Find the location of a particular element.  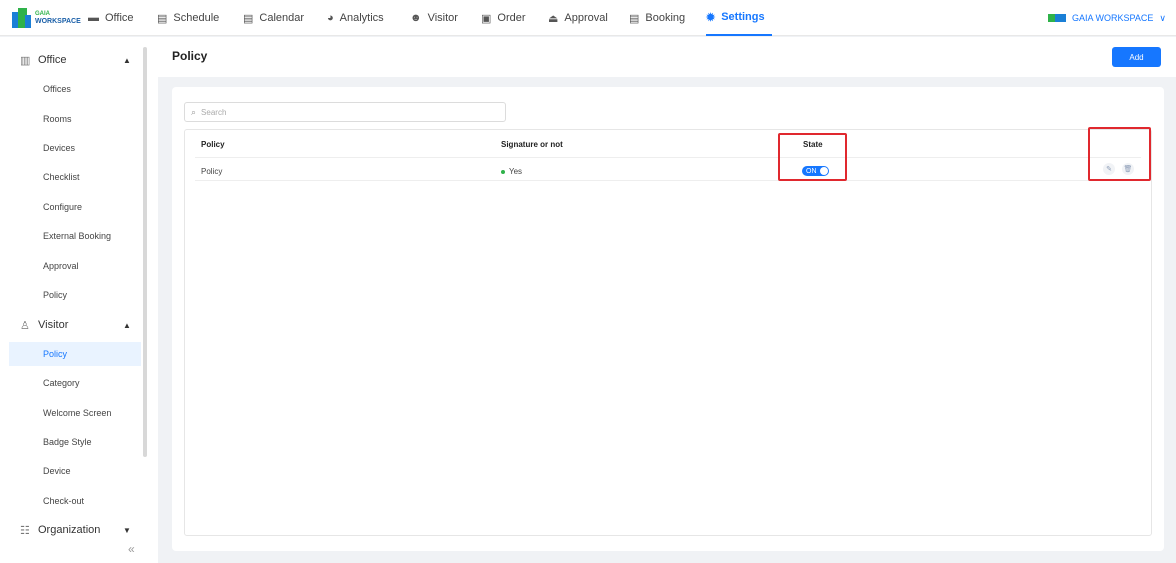

workspace-logo-icon is located at coordinates (1057, 18).